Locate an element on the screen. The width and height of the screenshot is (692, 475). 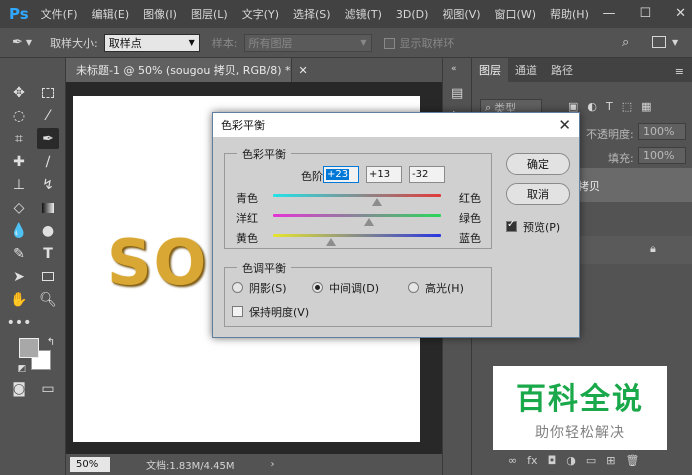
slider-label-cyan: 青色 is located at coordinates (247, 198).